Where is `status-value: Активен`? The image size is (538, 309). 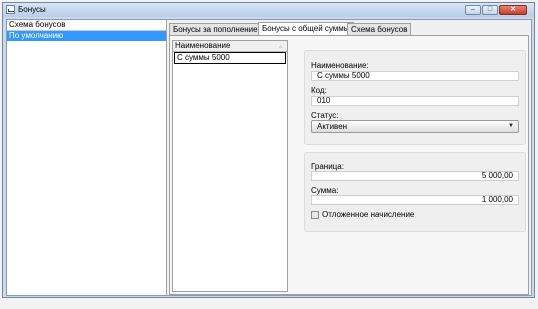
status-value: Активен is located at coordinates (332, 126).